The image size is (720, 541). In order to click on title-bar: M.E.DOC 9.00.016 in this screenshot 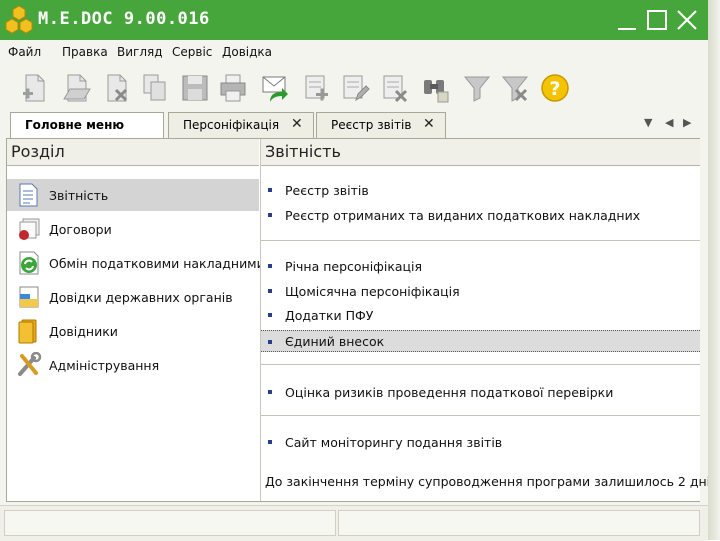, I will do `click(354, 20)`.